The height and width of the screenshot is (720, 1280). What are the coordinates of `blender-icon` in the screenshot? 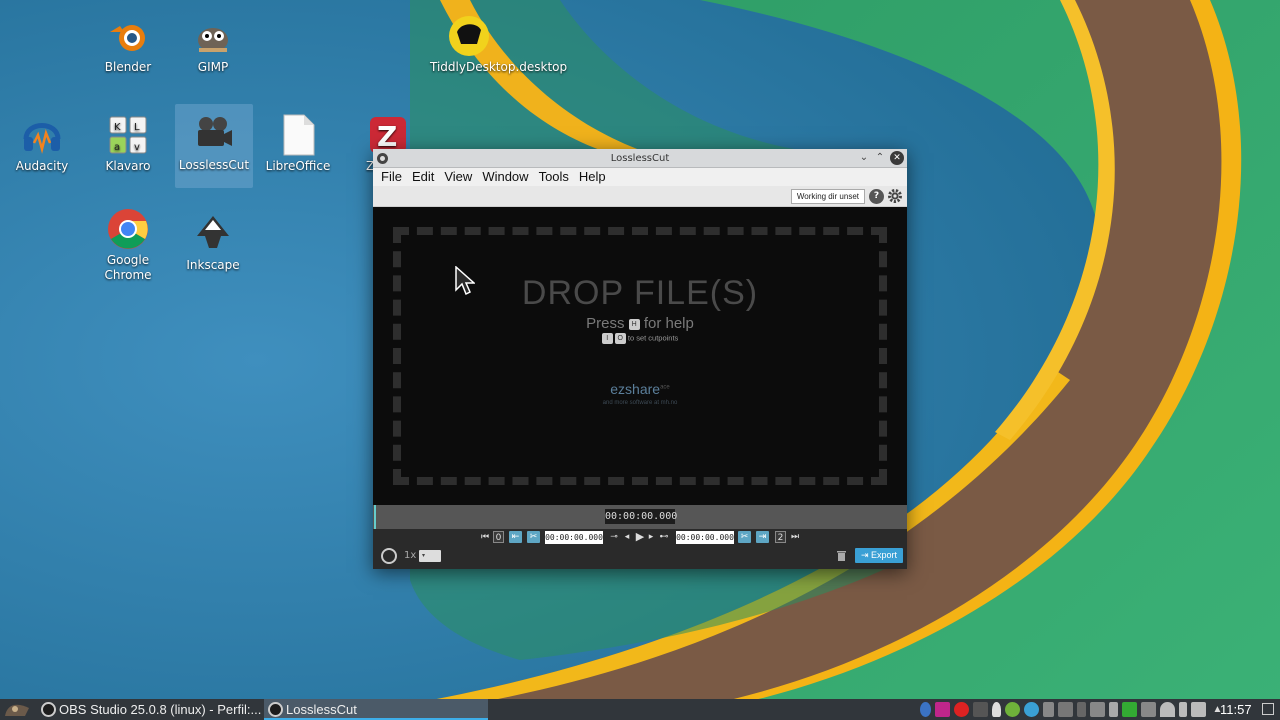 It's located at (127, 38).